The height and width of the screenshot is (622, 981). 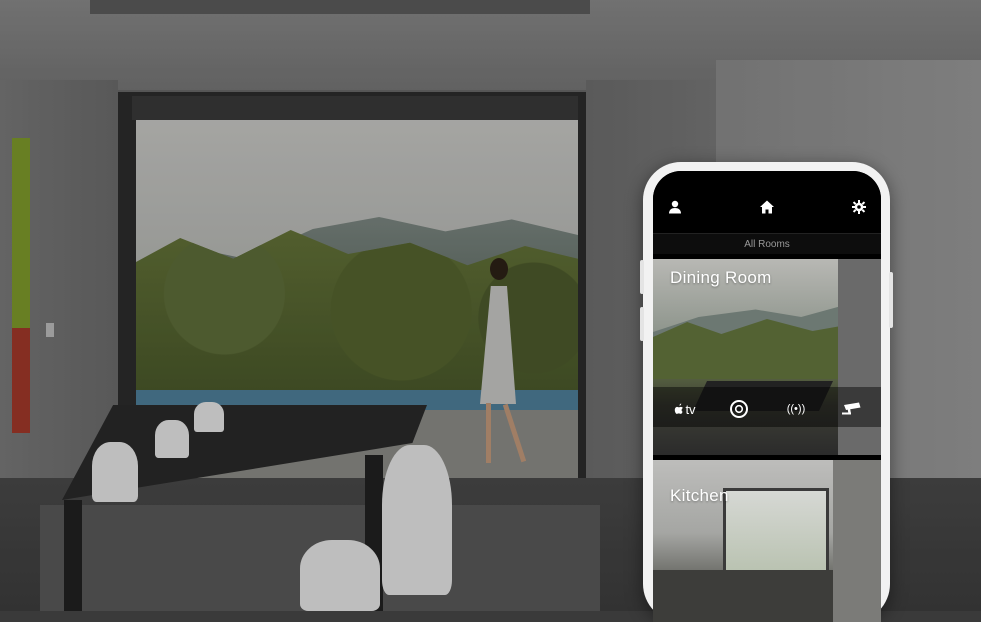 I want to click on speaker-icon, so click(x=739, y=409).